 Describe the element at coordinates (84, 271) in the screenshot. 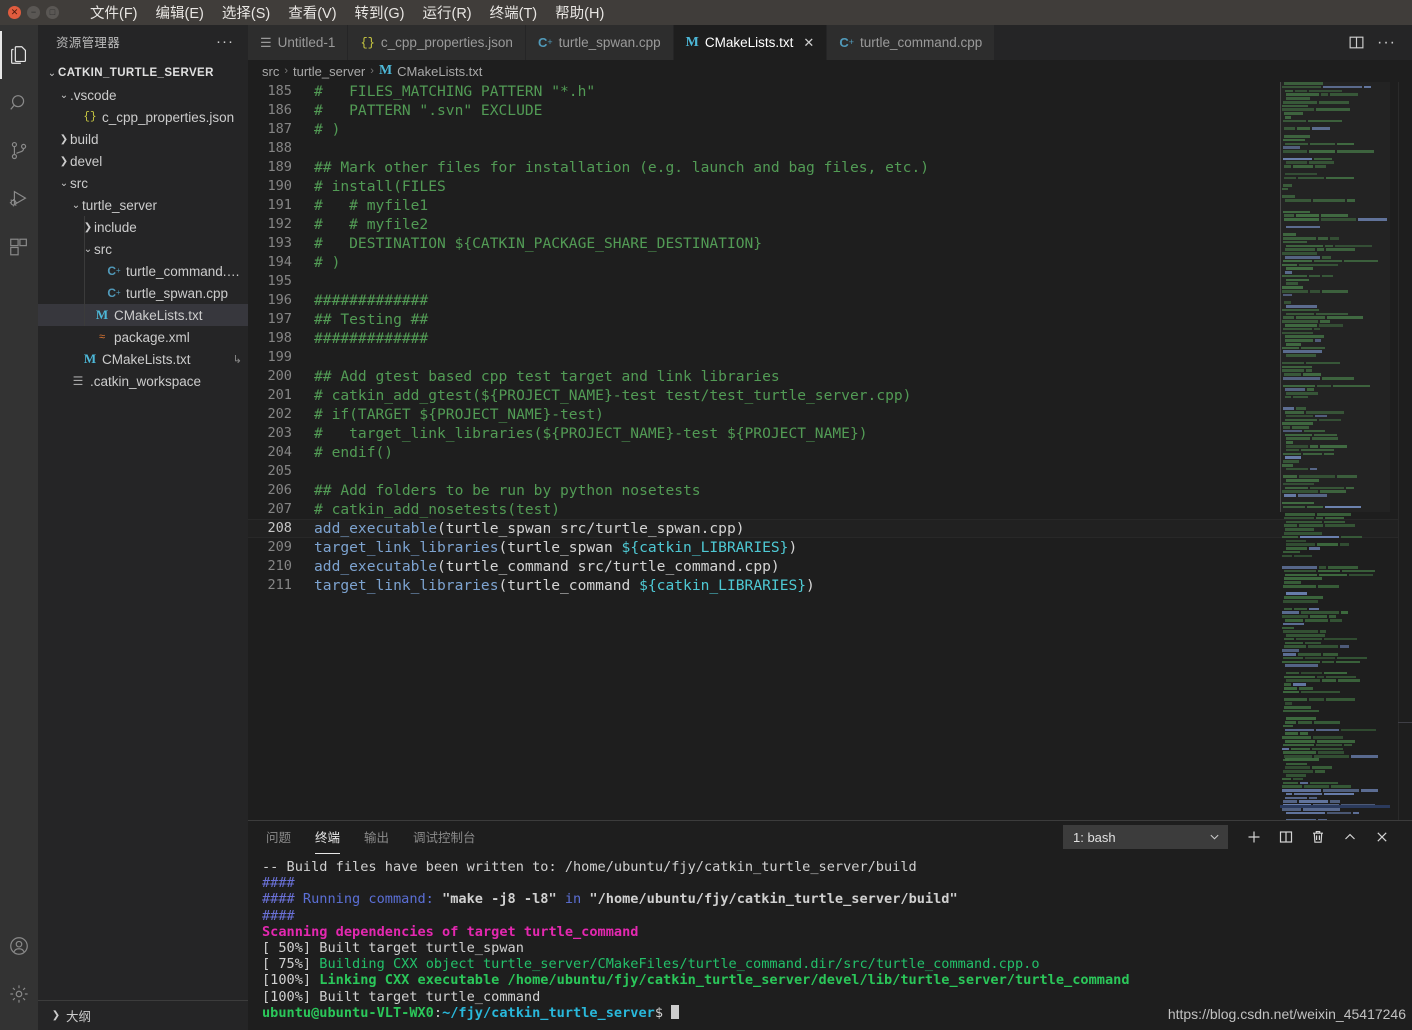

I see `tree-indent-guide` at that location.